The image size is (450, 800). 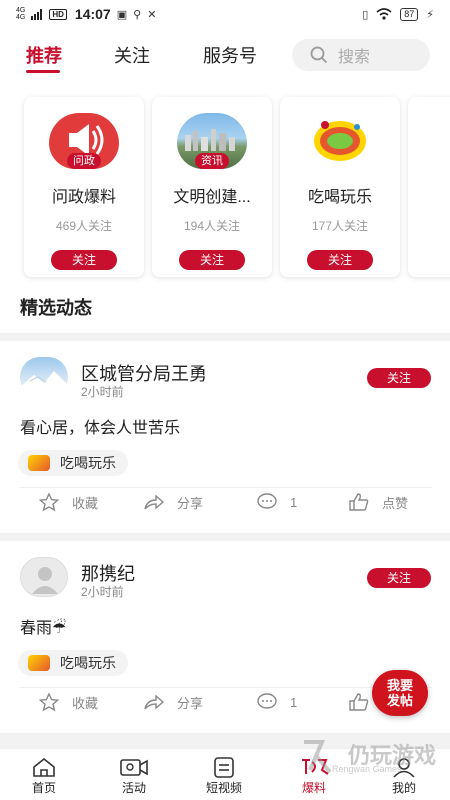 What do you see at coordinates (212, 187) in the screenshot?
I see `service-card: 资讯 文明创建... 194人关注 关注` at bounding box center [212, 187].